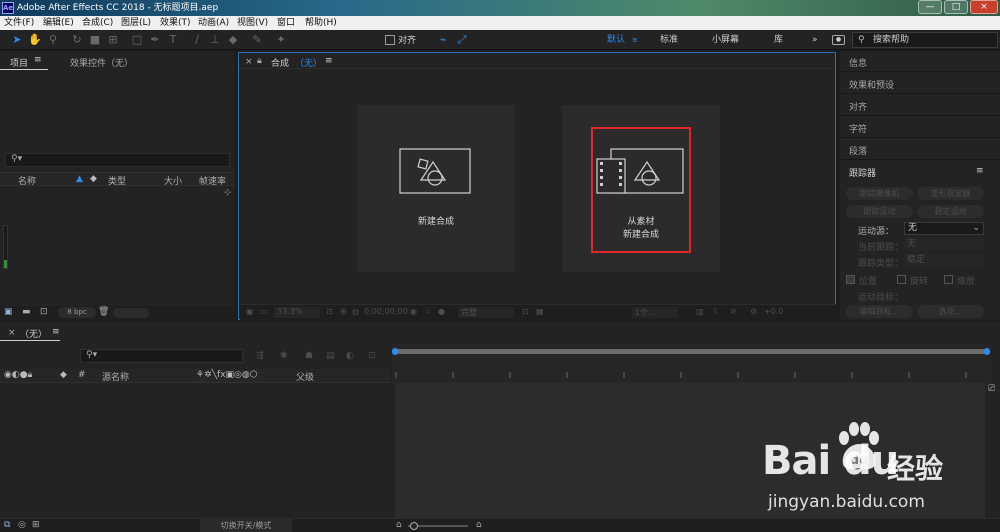 The height and width of the screenshot is (532, 1000). I want to click on new-composition-card: 新建合成, so click(436, 188).